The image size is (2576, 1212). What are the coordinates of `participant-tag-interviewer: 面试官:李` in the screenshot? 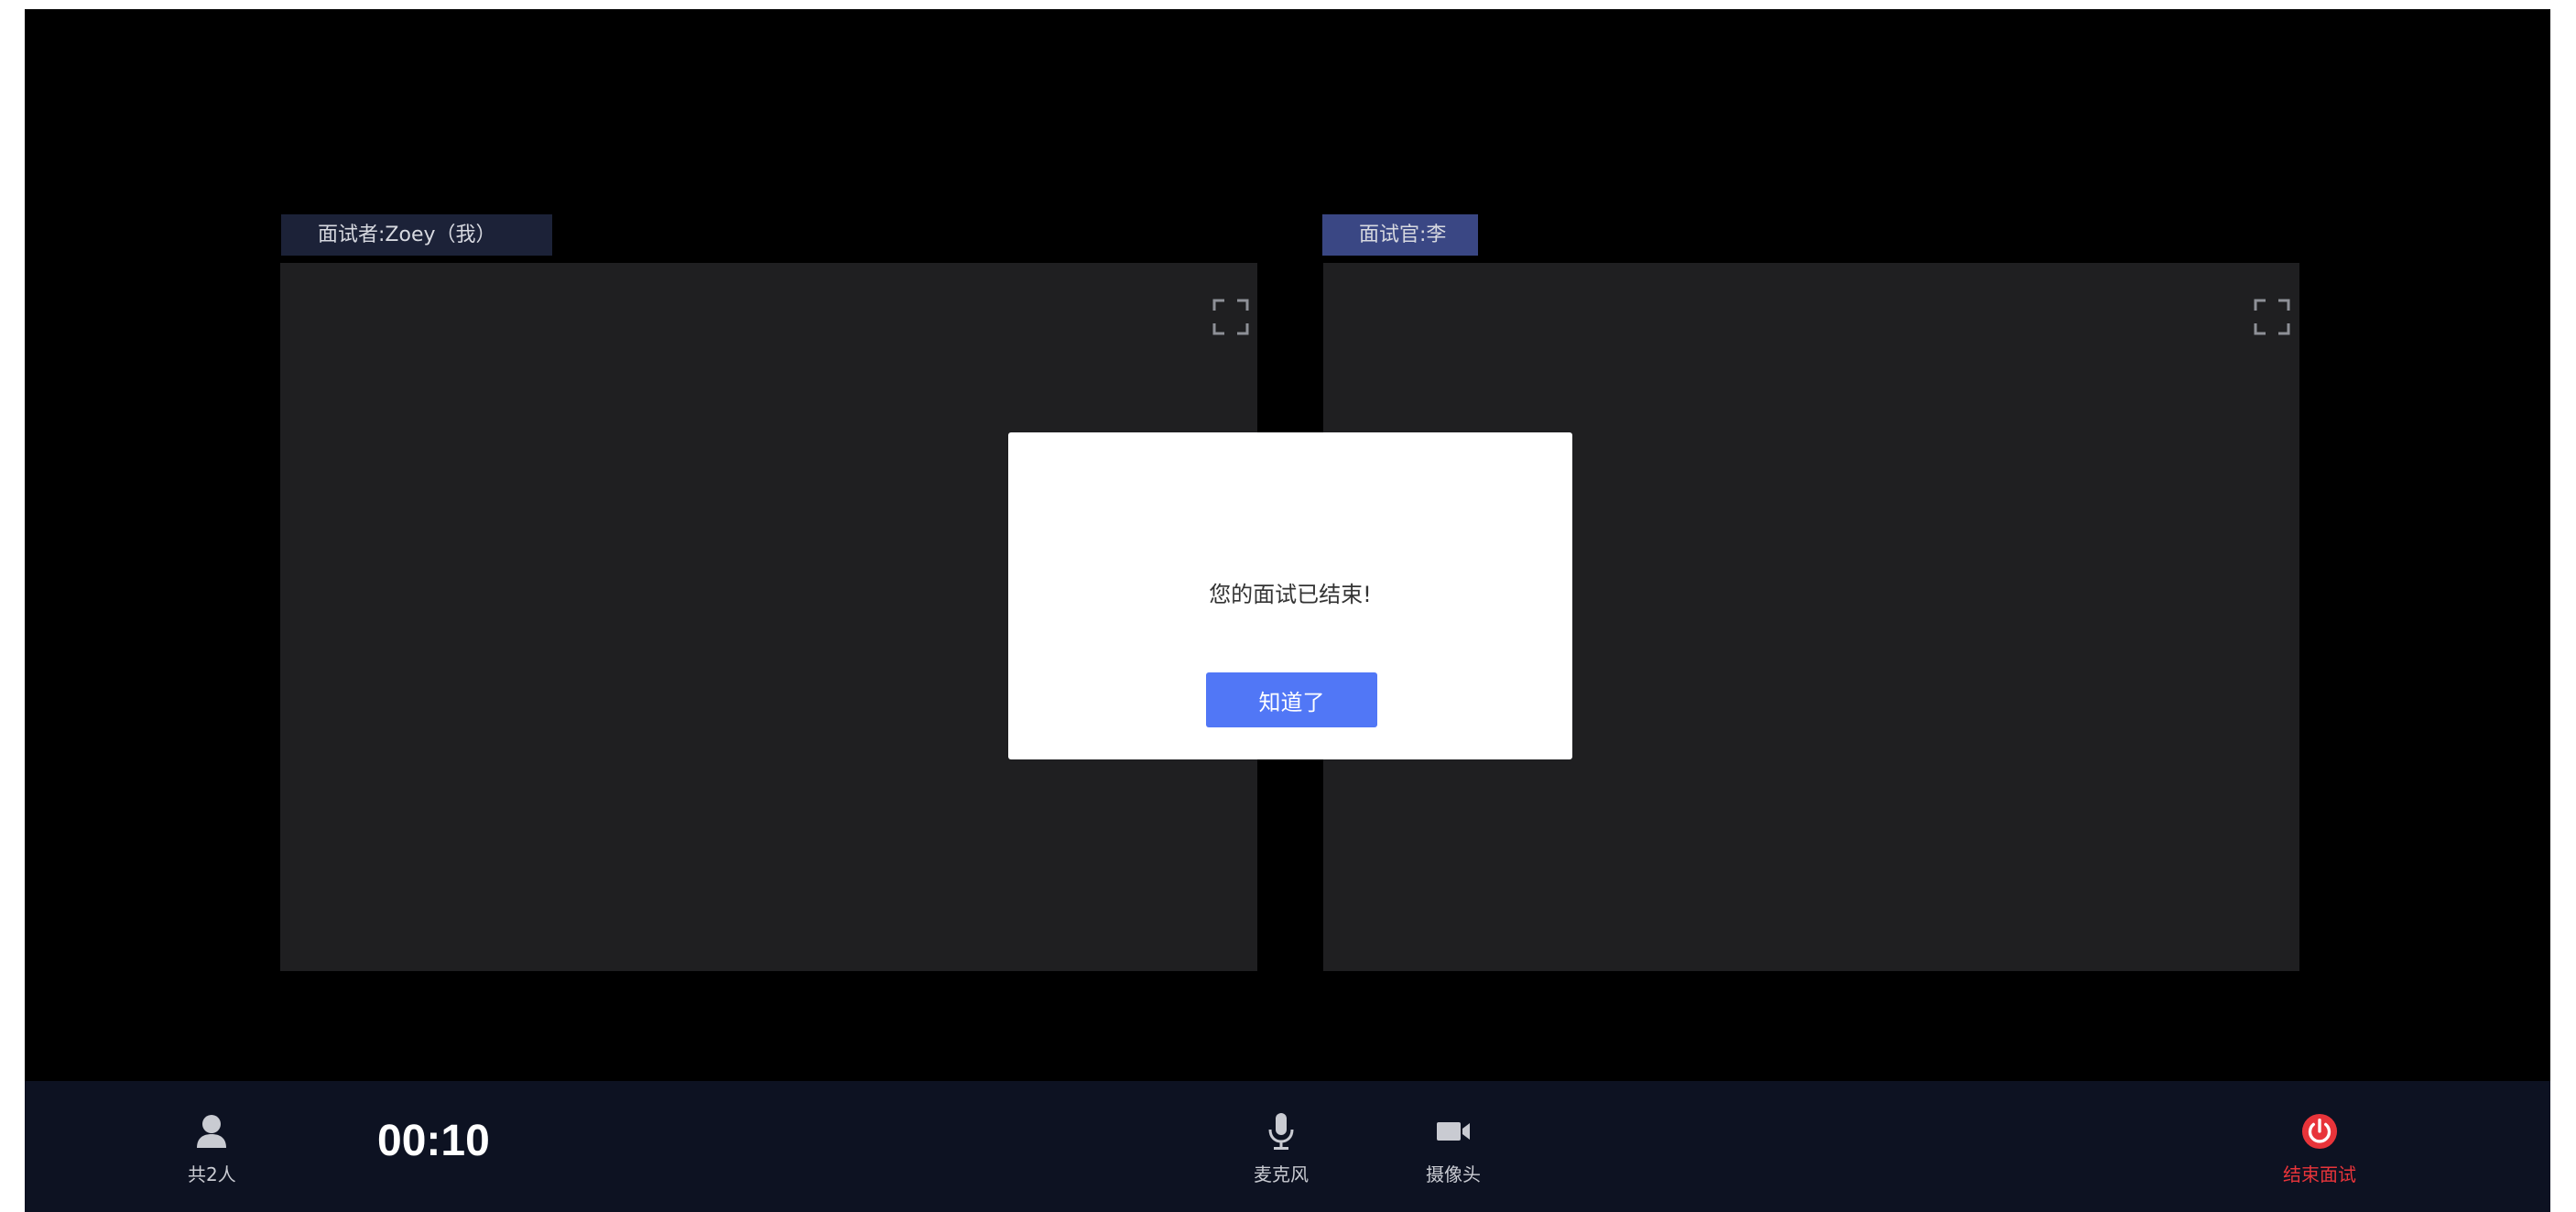 It's located at (1400, 235).